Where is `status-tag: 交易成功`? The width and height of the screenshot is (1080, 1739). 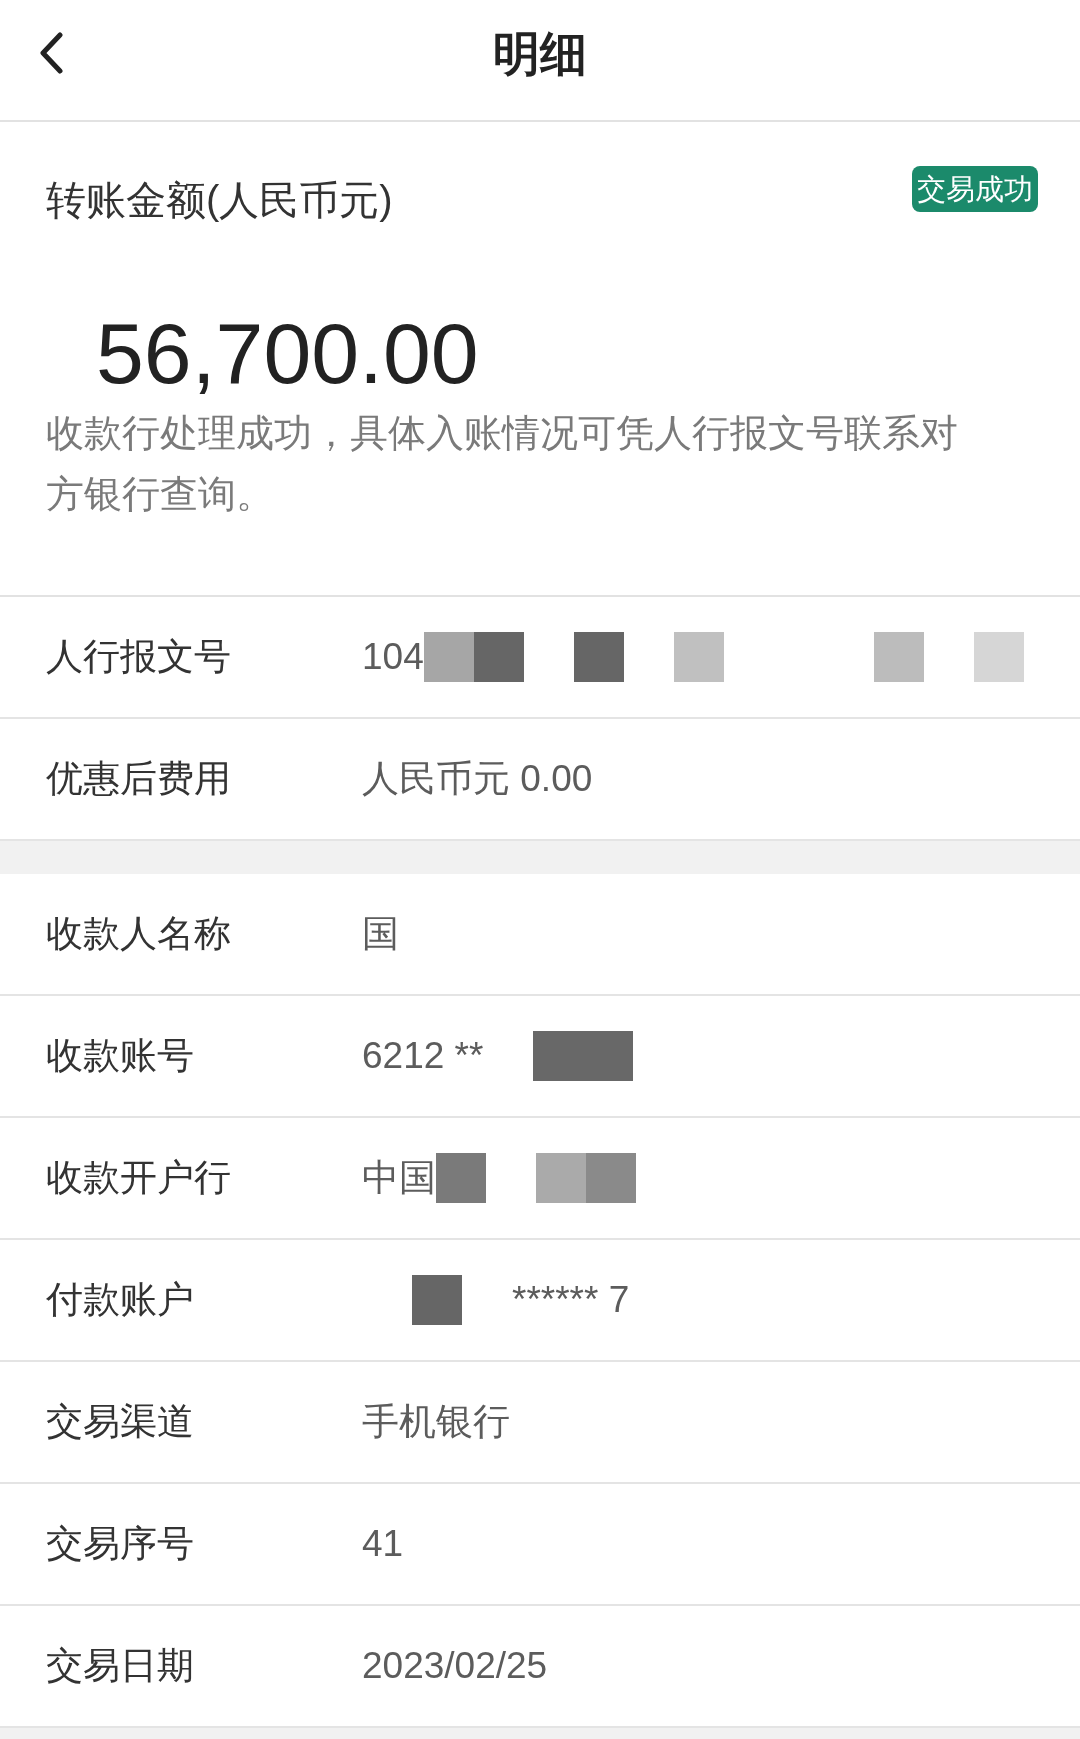
status-tag: 交易成功 is located at coordinates (975, 189).